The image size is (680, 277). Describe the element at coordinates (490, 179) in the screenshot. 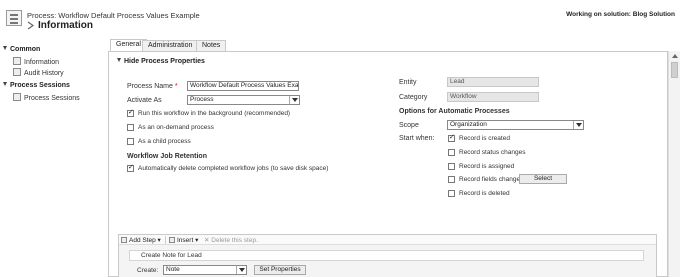

I see `trigger-fields-label: Record fields change` at that location.